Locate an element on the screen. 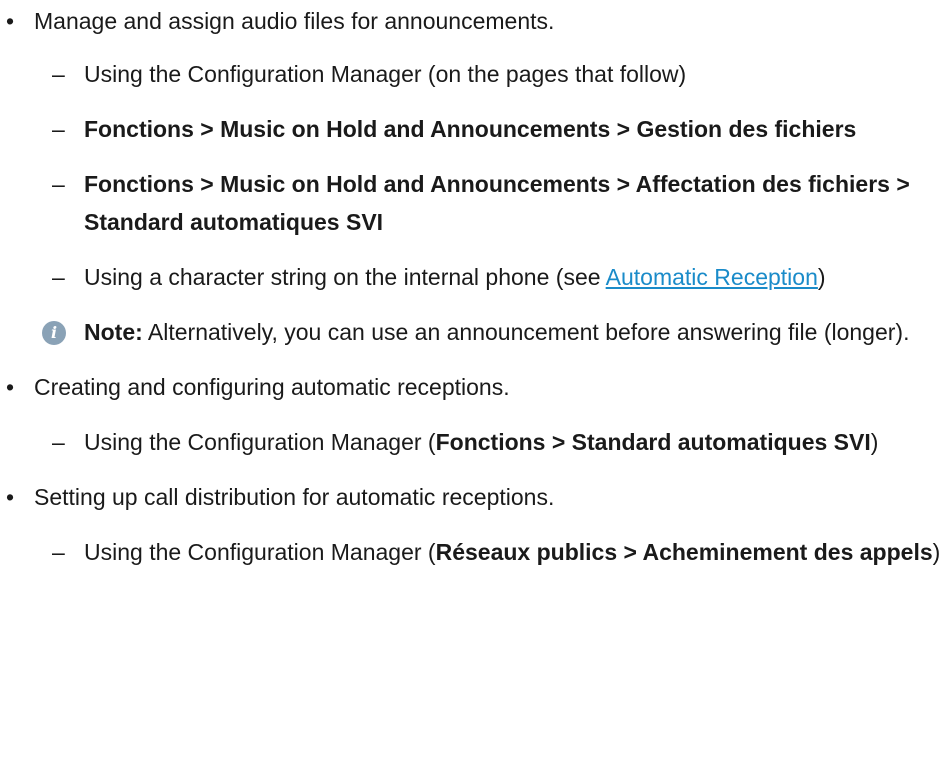 The image size is (951, 779). note-label: Note: is located at coordinates (113, 332).